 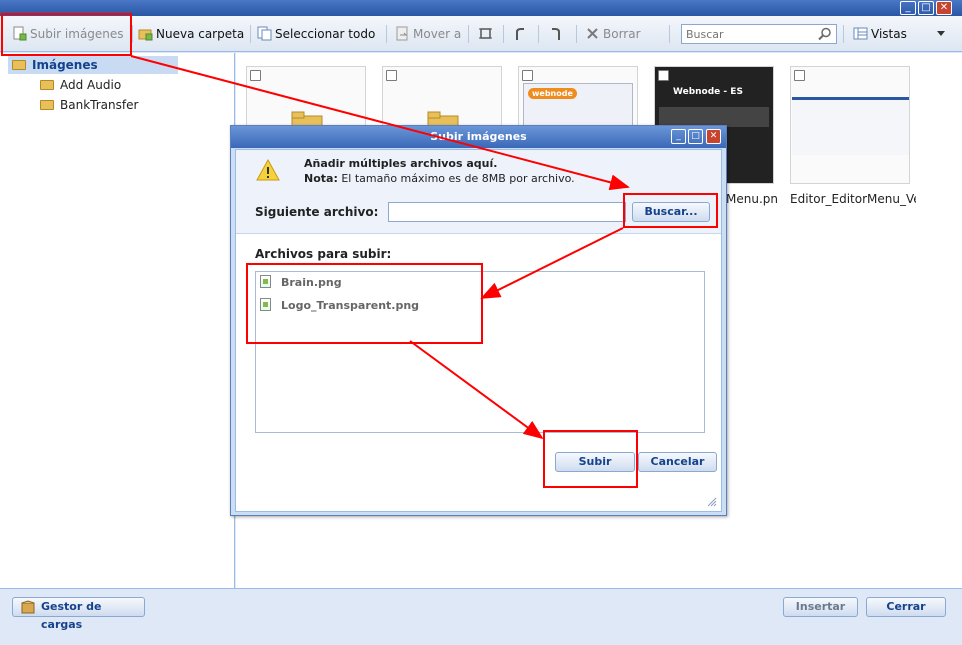 I want to click on select-all-button: Seleccionar todo, so click(x=316, y=34).